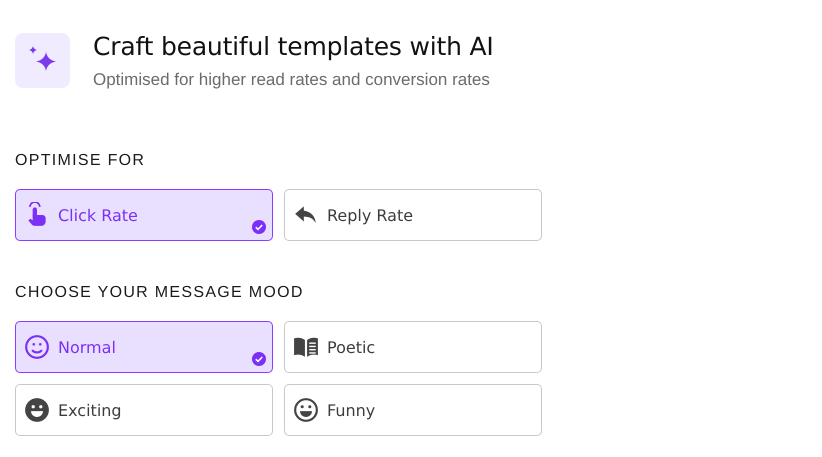 The image size is (822, 457). I want to click on option-card: Funny, so click(413, 410).